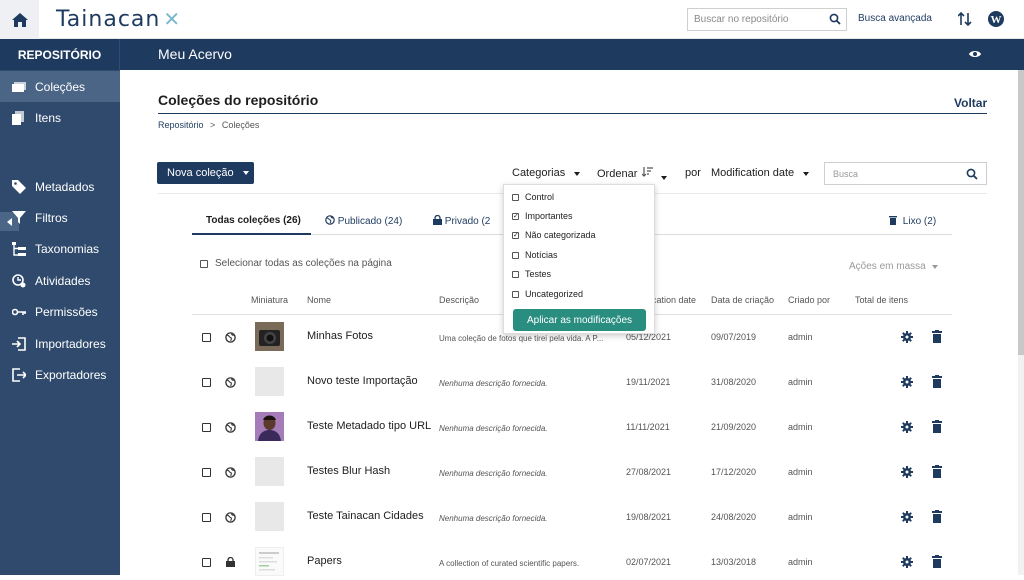 Image resolution: width=1024 pixels, height=580 pixels. I want to click on apply-changes-button: Aplicar as modificações, so click(579, 320).